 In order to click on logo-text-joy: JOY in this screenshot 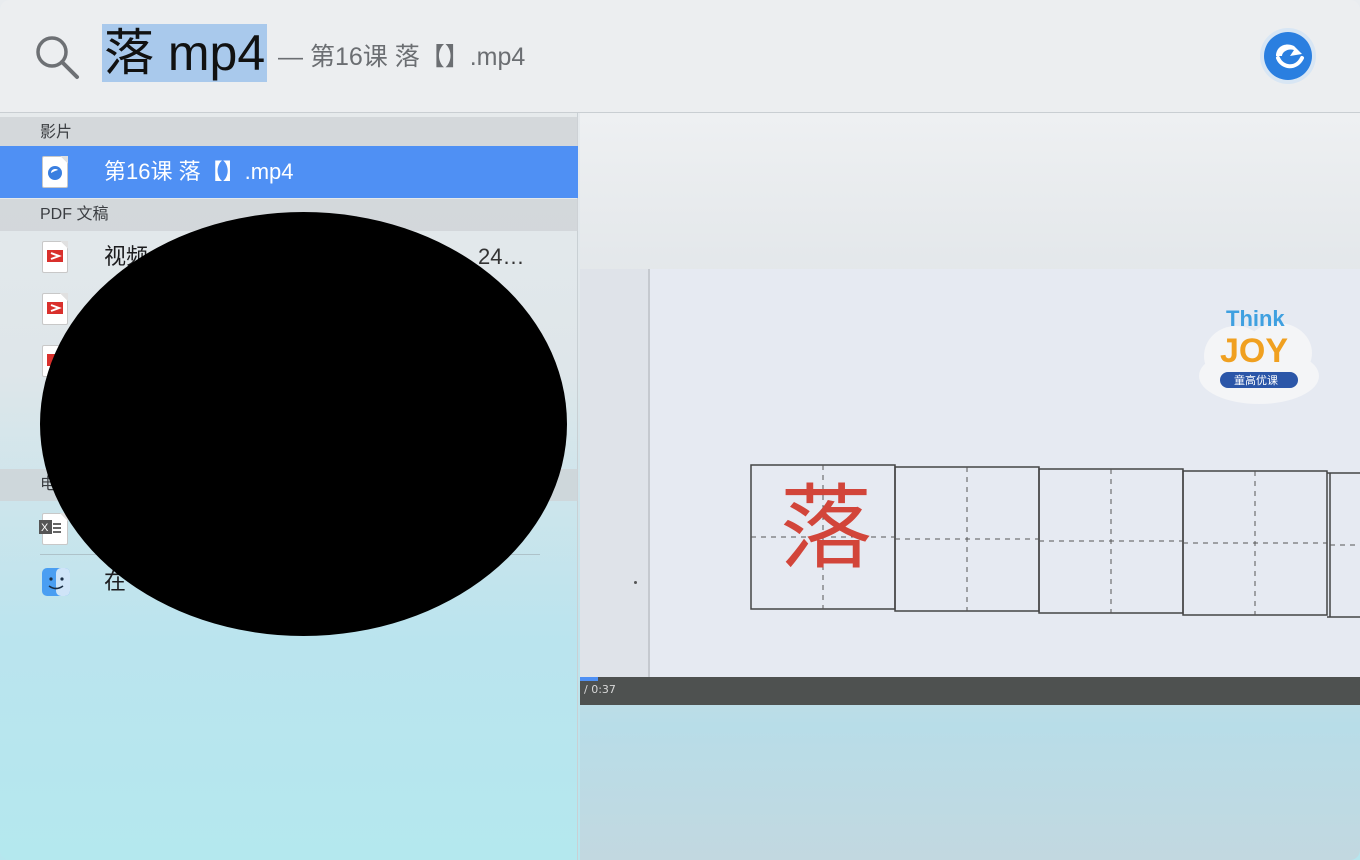, I will do `click(1254, 351)`.